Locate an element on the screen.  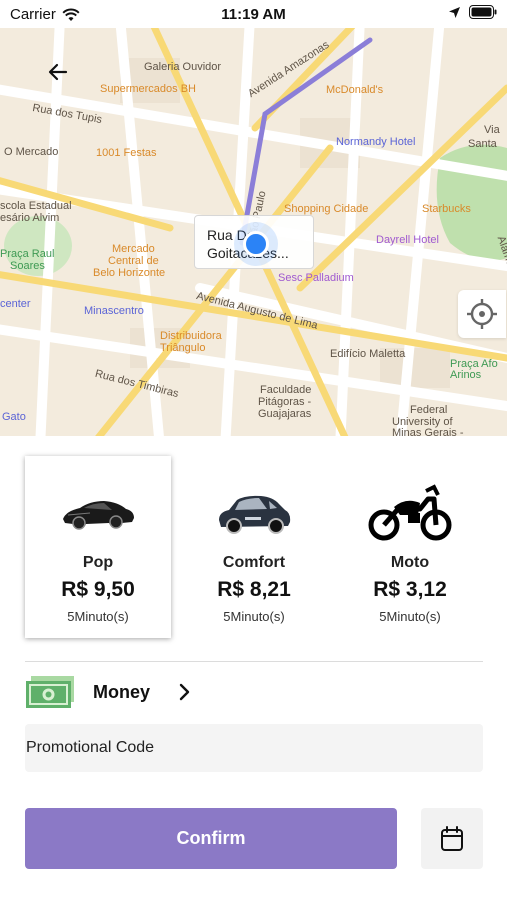
vehicle-card-pop: Pop R$ 9,50 5Minuto(s) is located at coordinates (98, 547).